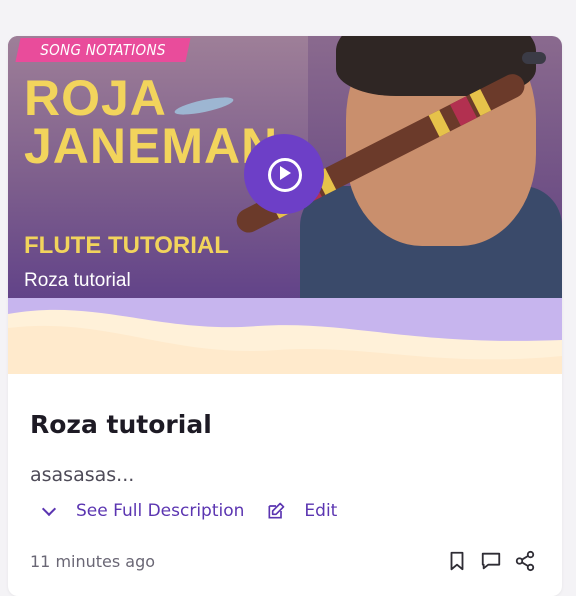 The width and height of the screenshot is (576, 596). Describe the element at coordinates (290, 511) in the screenshot. I see `edit-button: Edit` at that location.